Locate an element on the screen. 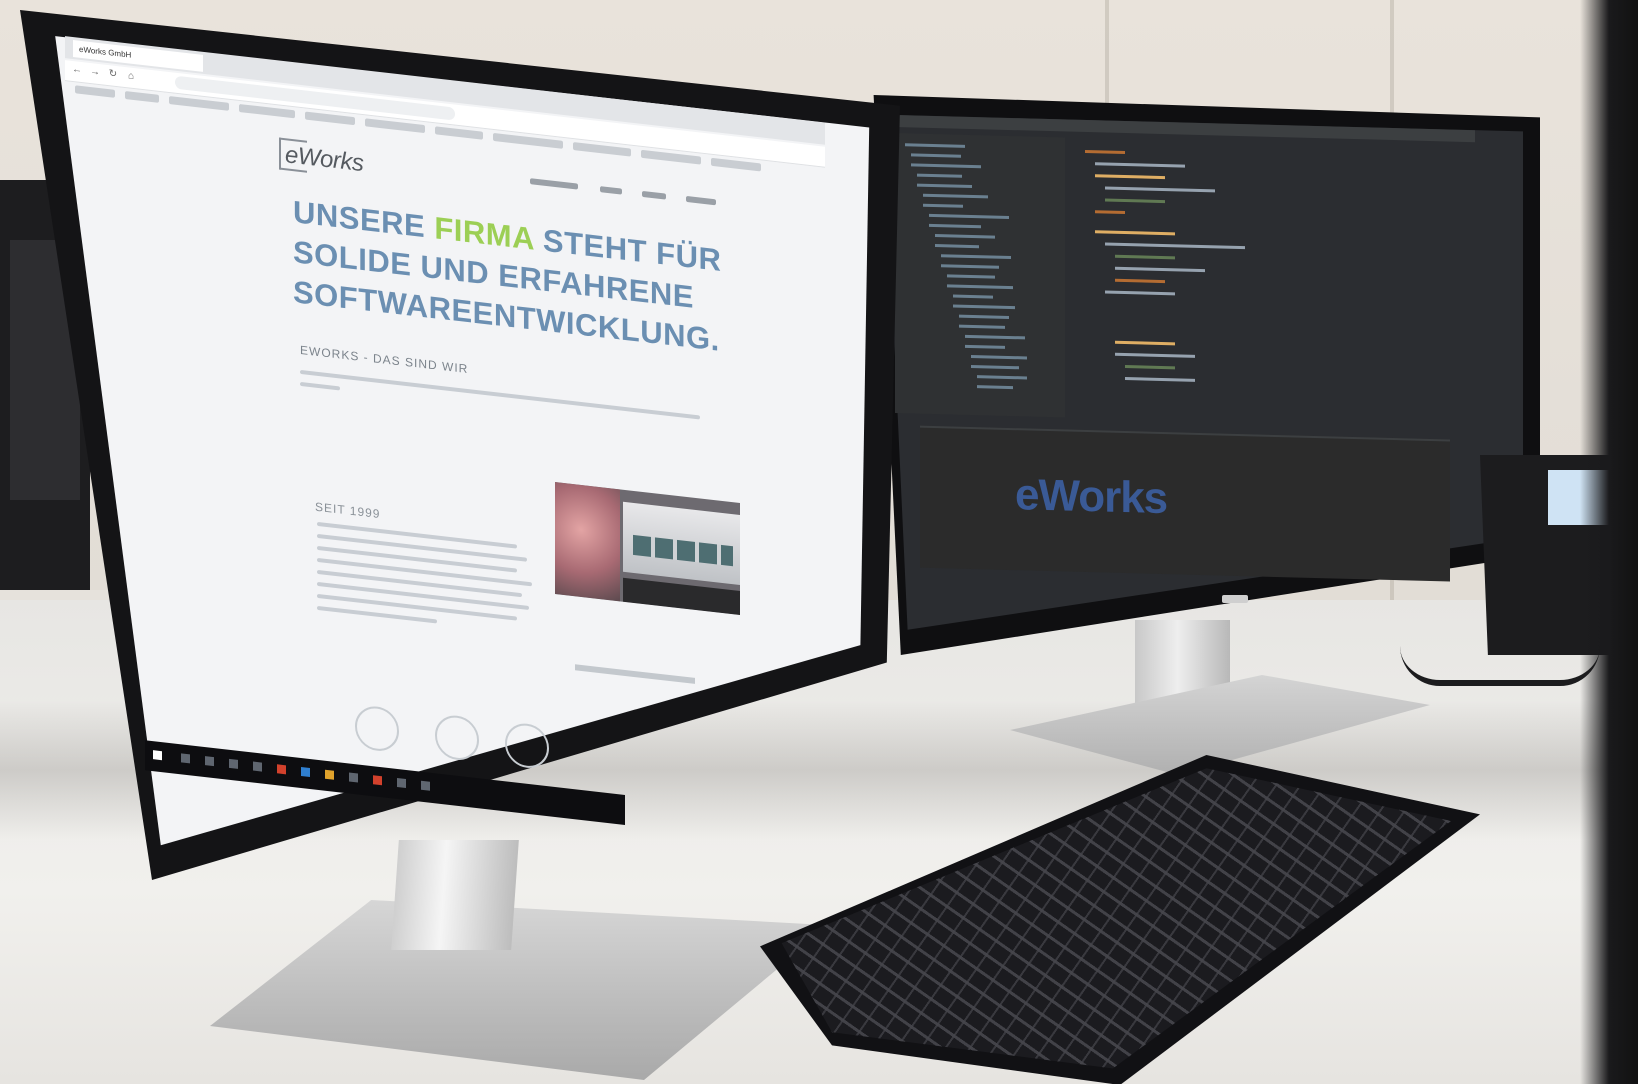 Image resolution: width=1638 pixels, height=1084 pixels. forward-icon: → is located at coordinates (95, 72).